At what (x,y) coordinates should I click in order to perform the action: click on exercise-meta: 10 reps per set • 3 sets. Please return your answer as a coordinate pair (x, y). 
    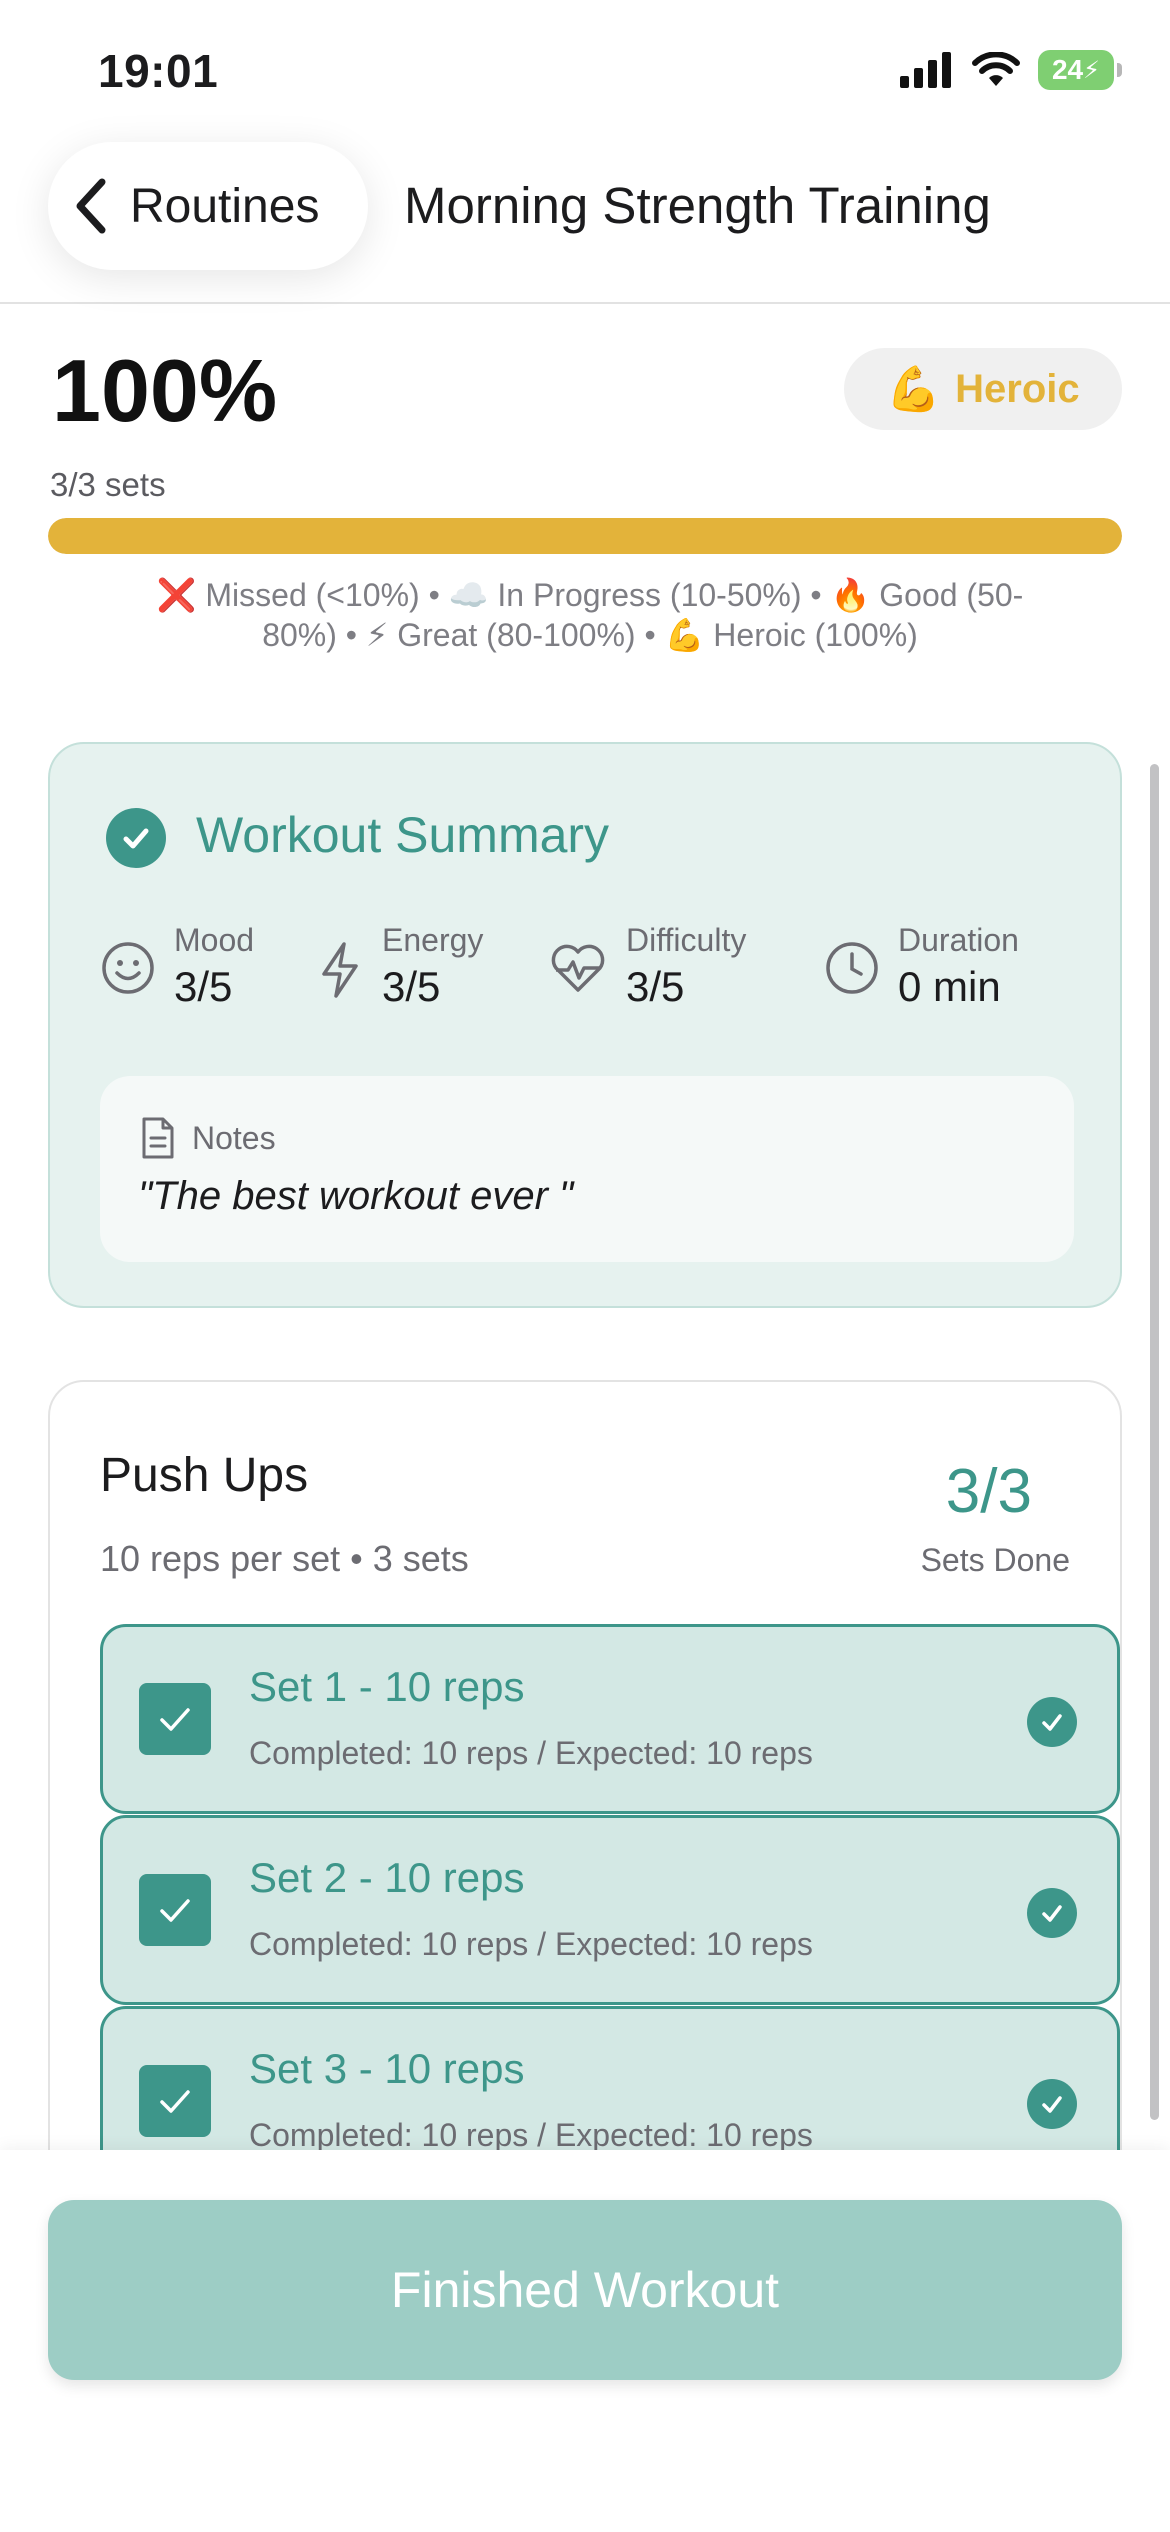
    Looking at the image, I should click on (284, 1558).